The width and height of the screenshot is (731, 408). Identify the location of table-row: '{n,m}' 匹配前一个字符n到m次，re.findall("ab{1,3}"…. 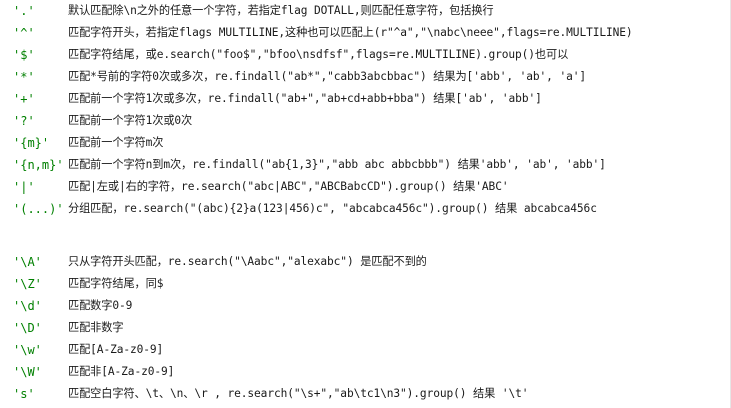
(365, 165).